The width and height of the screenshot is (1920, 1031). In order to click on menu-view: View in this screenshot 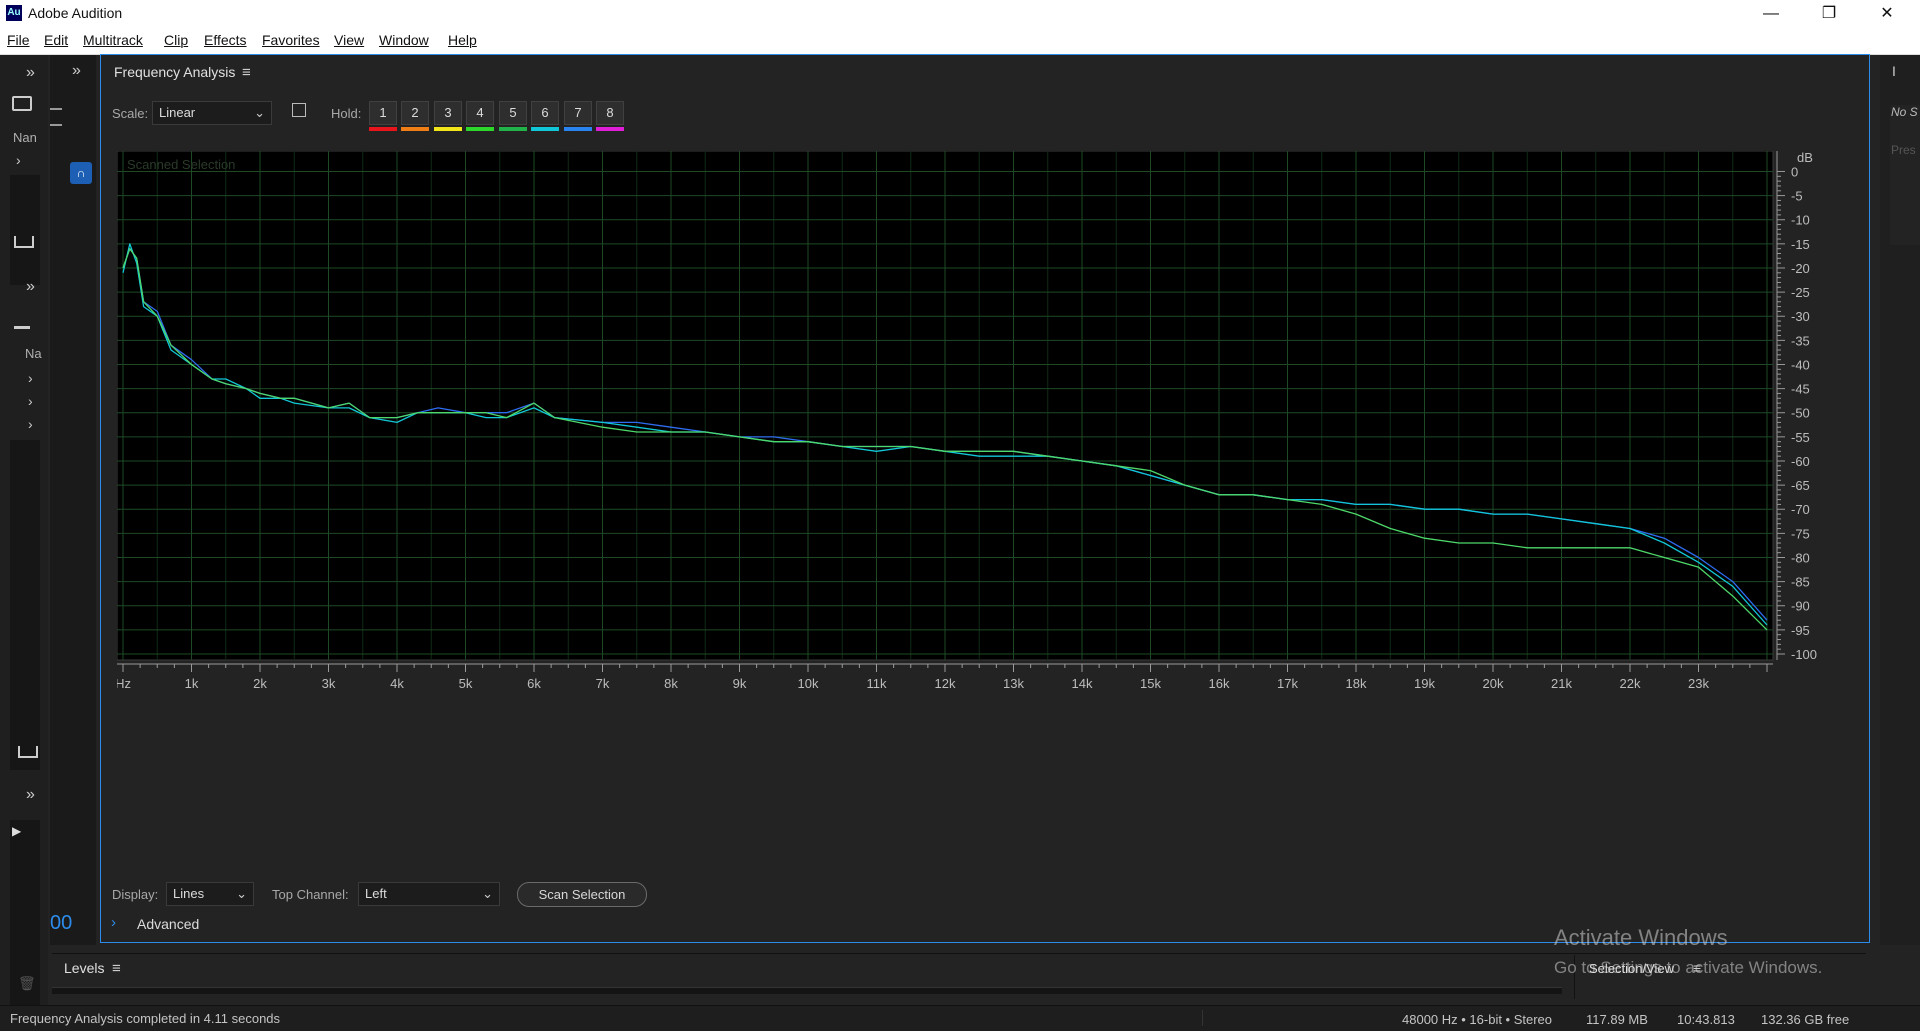, I will do `click(349, 40)`.